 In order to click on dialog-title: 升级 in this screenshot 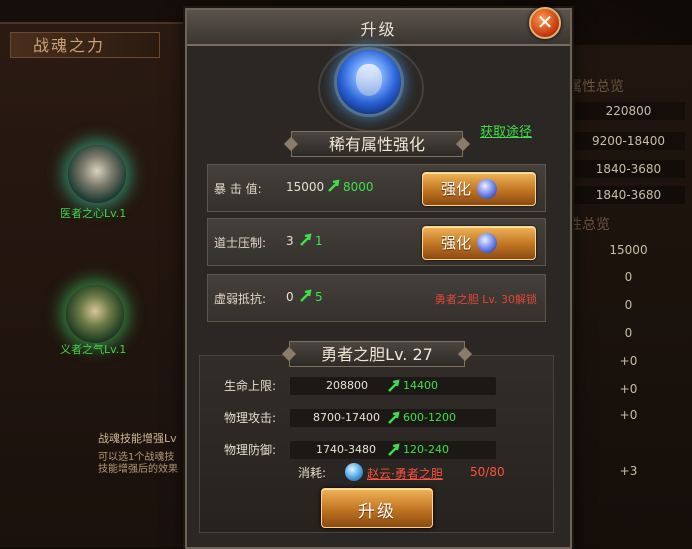, I will do `click(378, 29)`.